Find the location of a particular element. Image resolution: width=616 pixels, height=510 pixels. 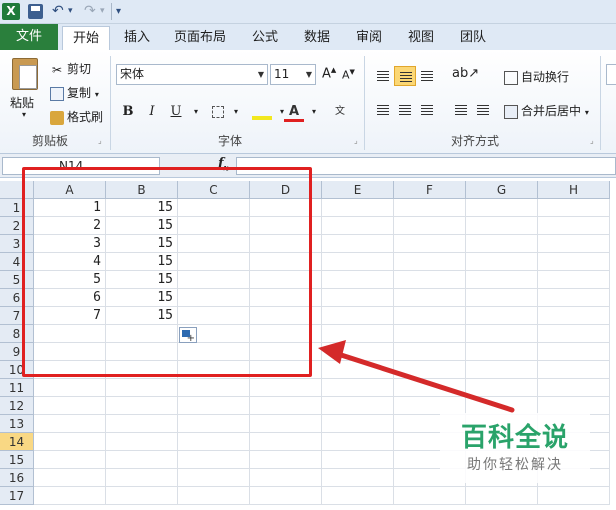

watermark: 百科全说 助你轻松解决 is located at coordinates (515, 448).